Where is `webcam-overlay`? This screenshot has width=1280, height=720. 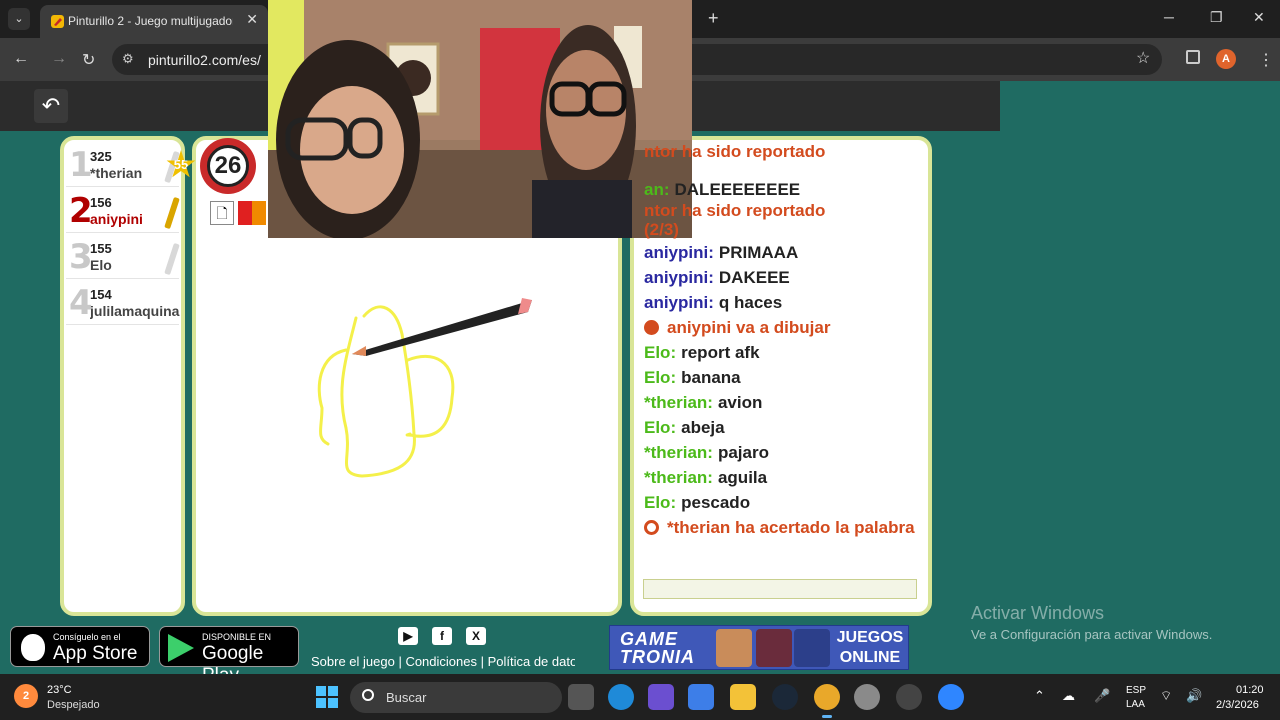 webcam-overlay is located at coordinates (480, 119).